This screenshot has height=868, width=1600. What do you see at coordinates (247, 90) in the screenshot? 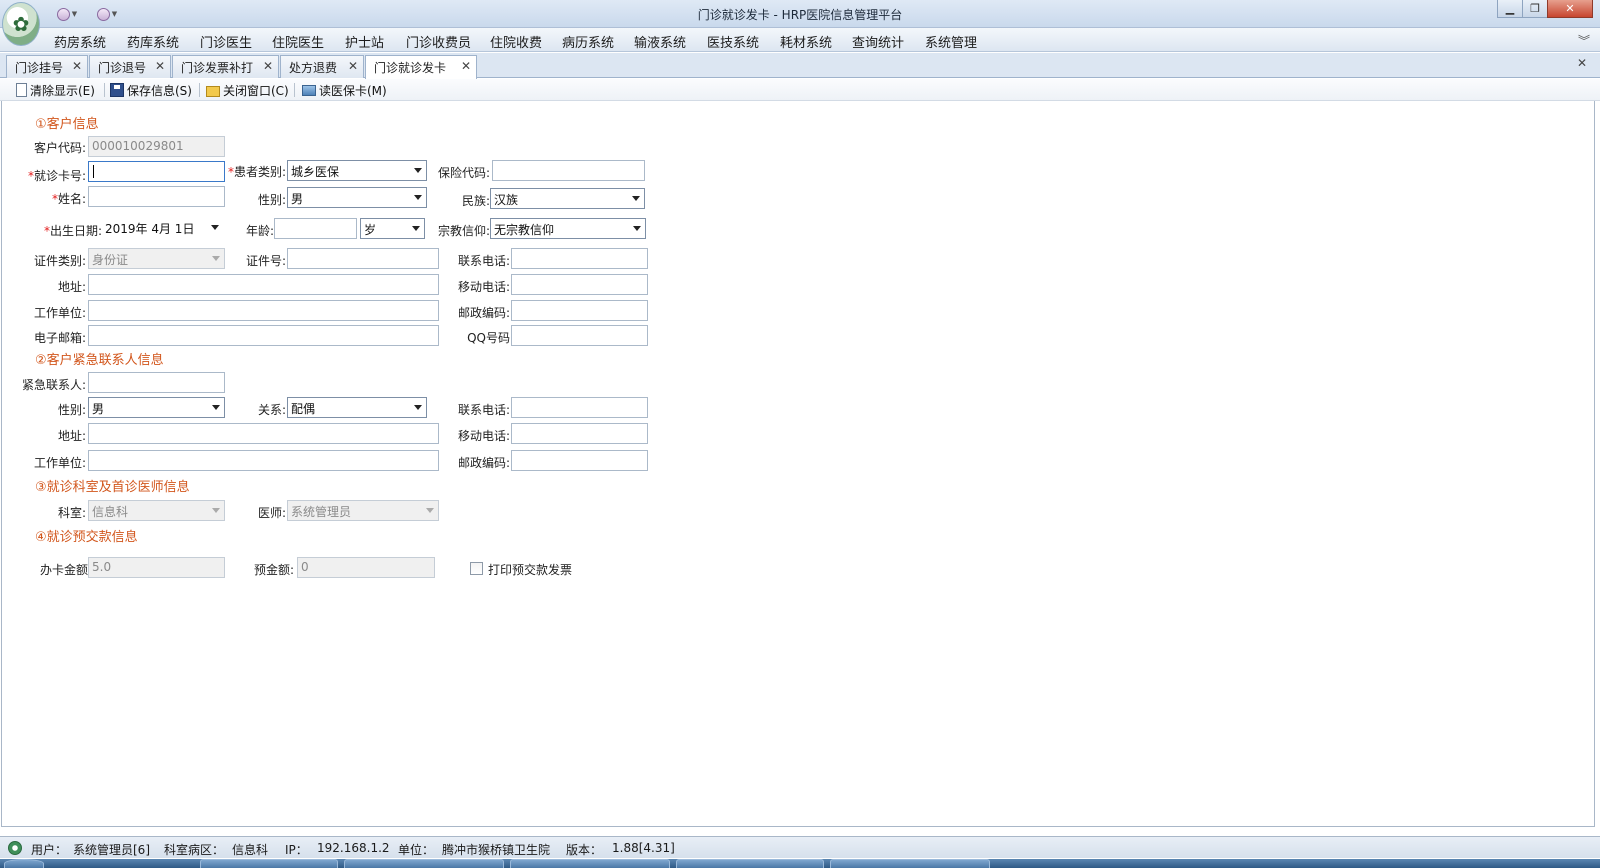
I see `close-window-toolbar-button: 关闭窗口(C)` at bounding box center [247, 90].